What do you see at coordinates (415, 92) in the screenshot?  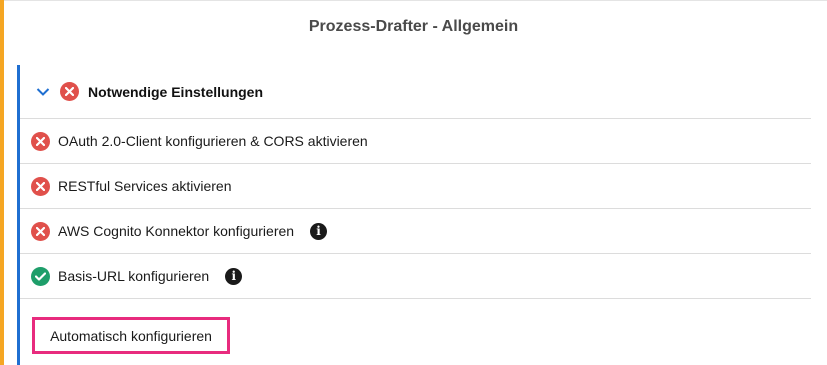 I see `section-header: Notwendige Einstellungen` at bounding box center [415, 92].